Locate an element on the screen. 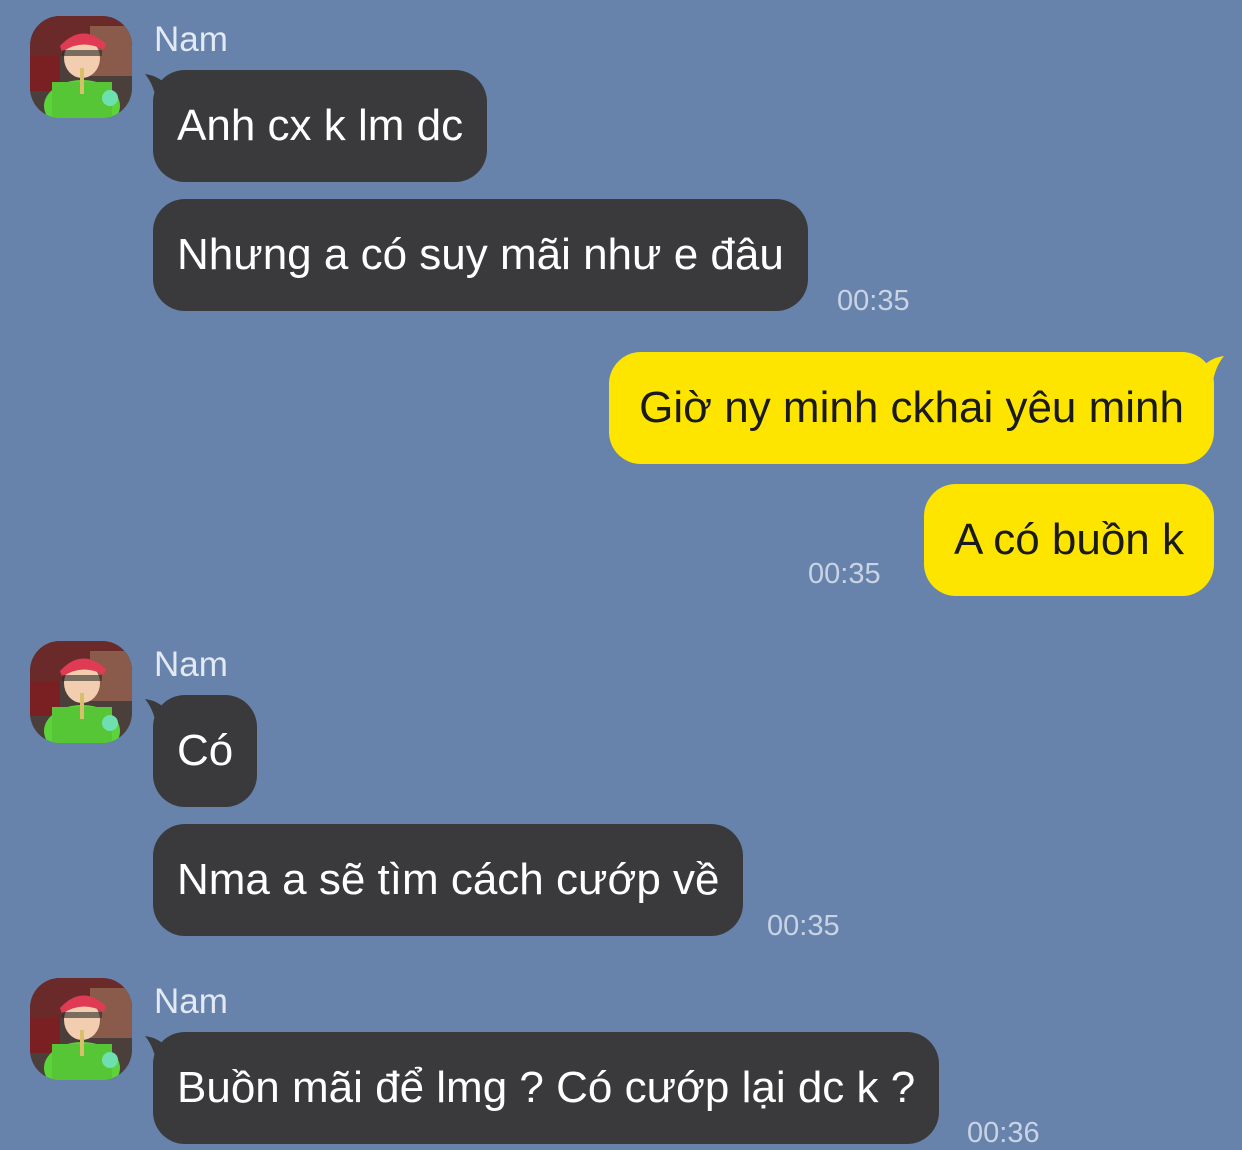  incoming-message-bubble: Nhưng a có suy mãi như e đâu is located at coordinates (480, 255).